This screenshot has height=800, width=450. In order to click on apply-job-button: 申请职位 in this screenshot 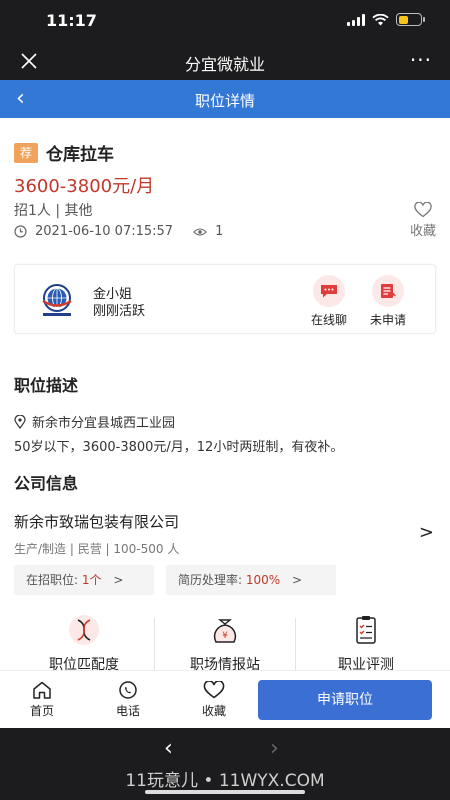, I will do `click(345, 700)`.